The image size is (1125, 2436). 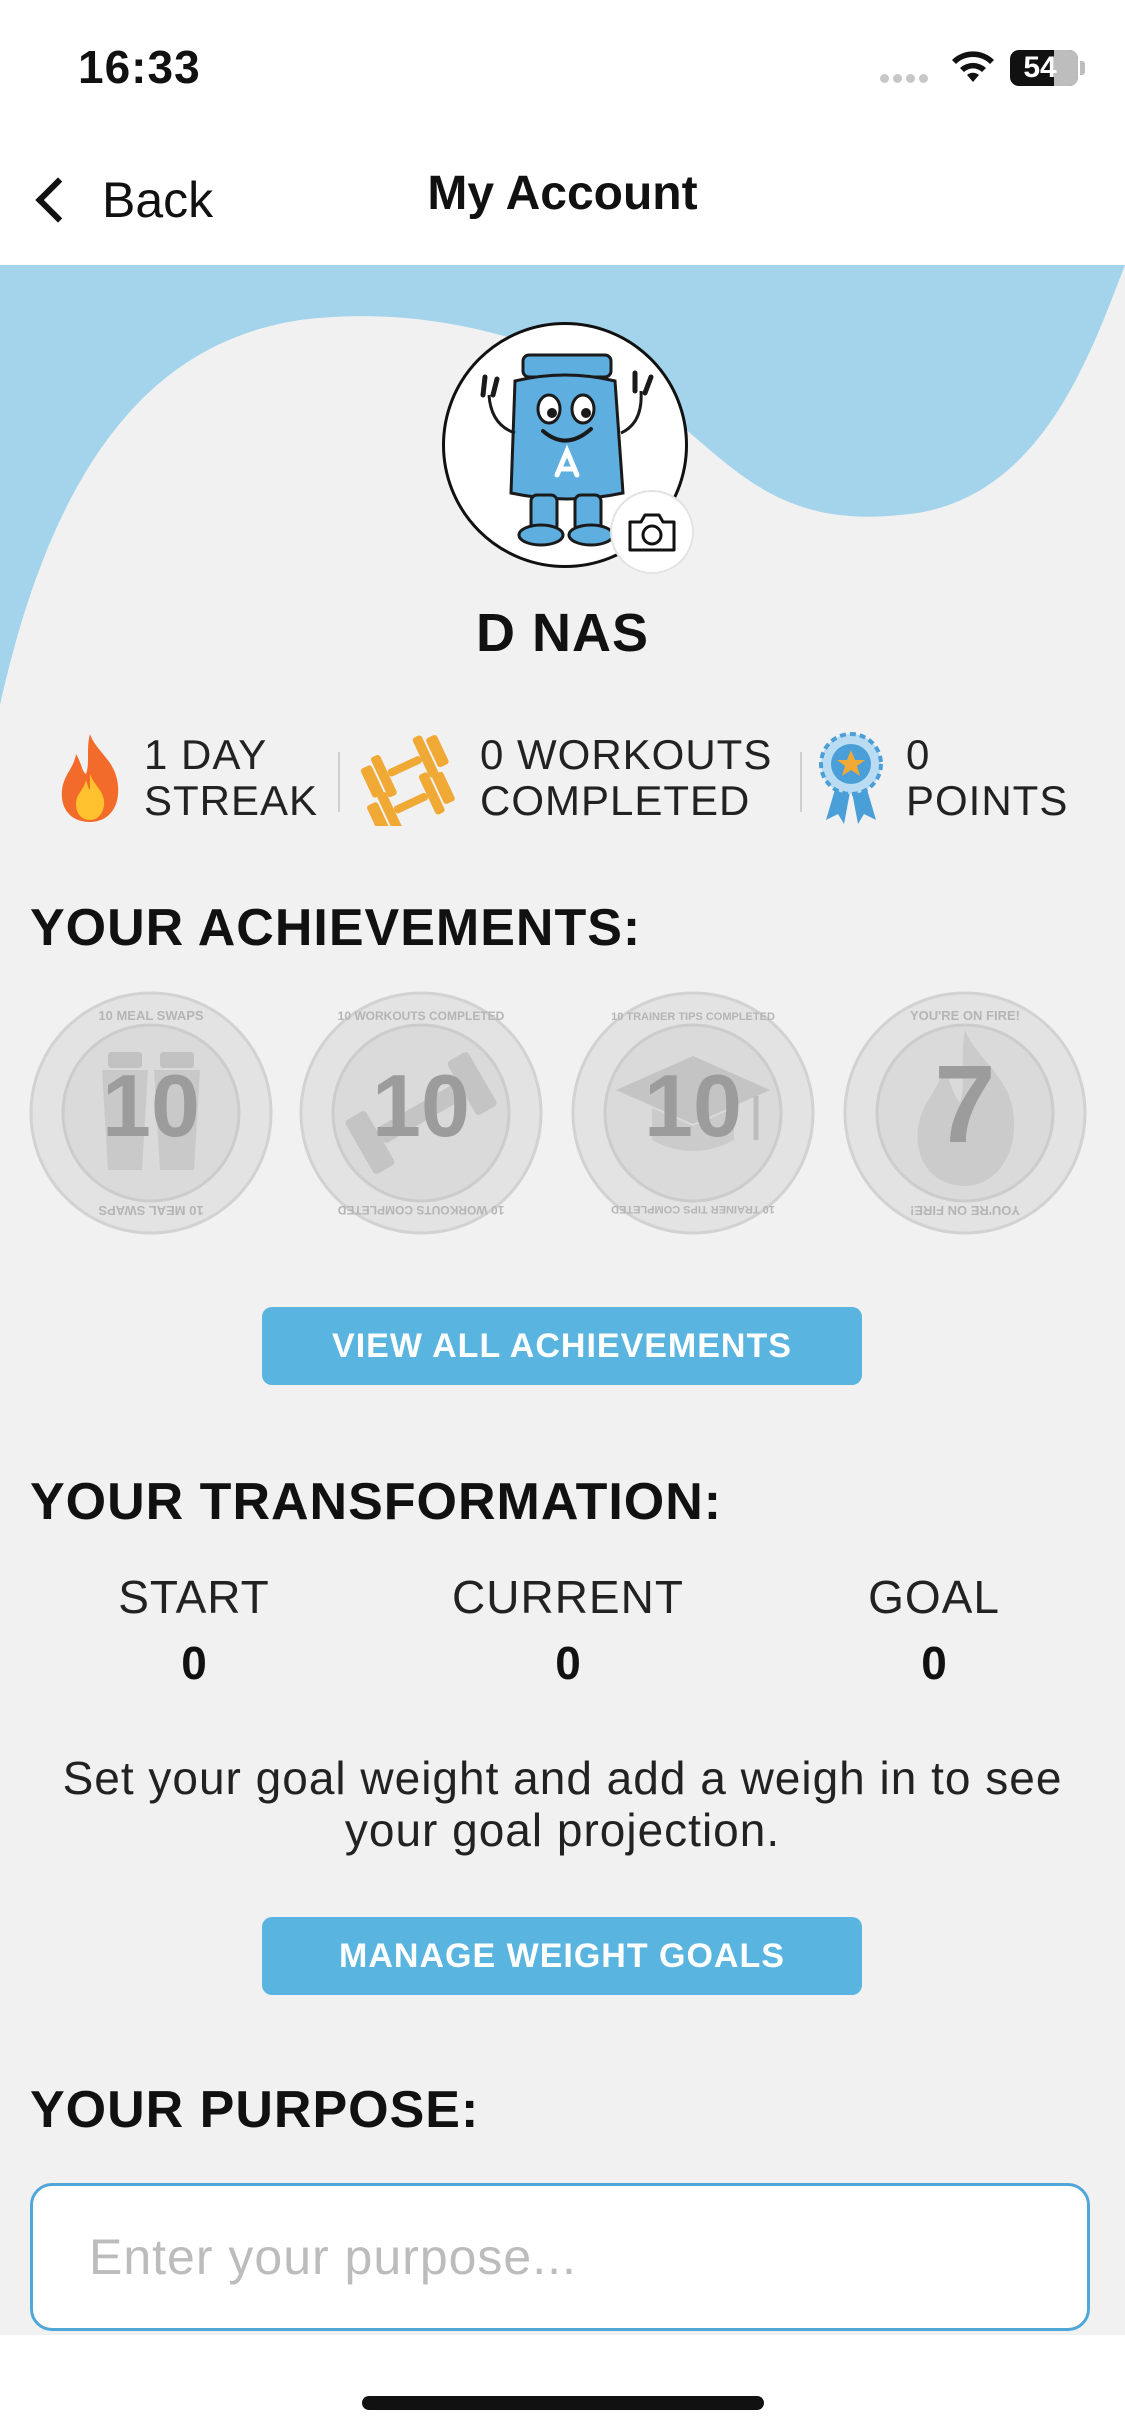 I want to click on stat-workouts: 0 WORKOUTS COMPLETED, so click(x=563, y=778).